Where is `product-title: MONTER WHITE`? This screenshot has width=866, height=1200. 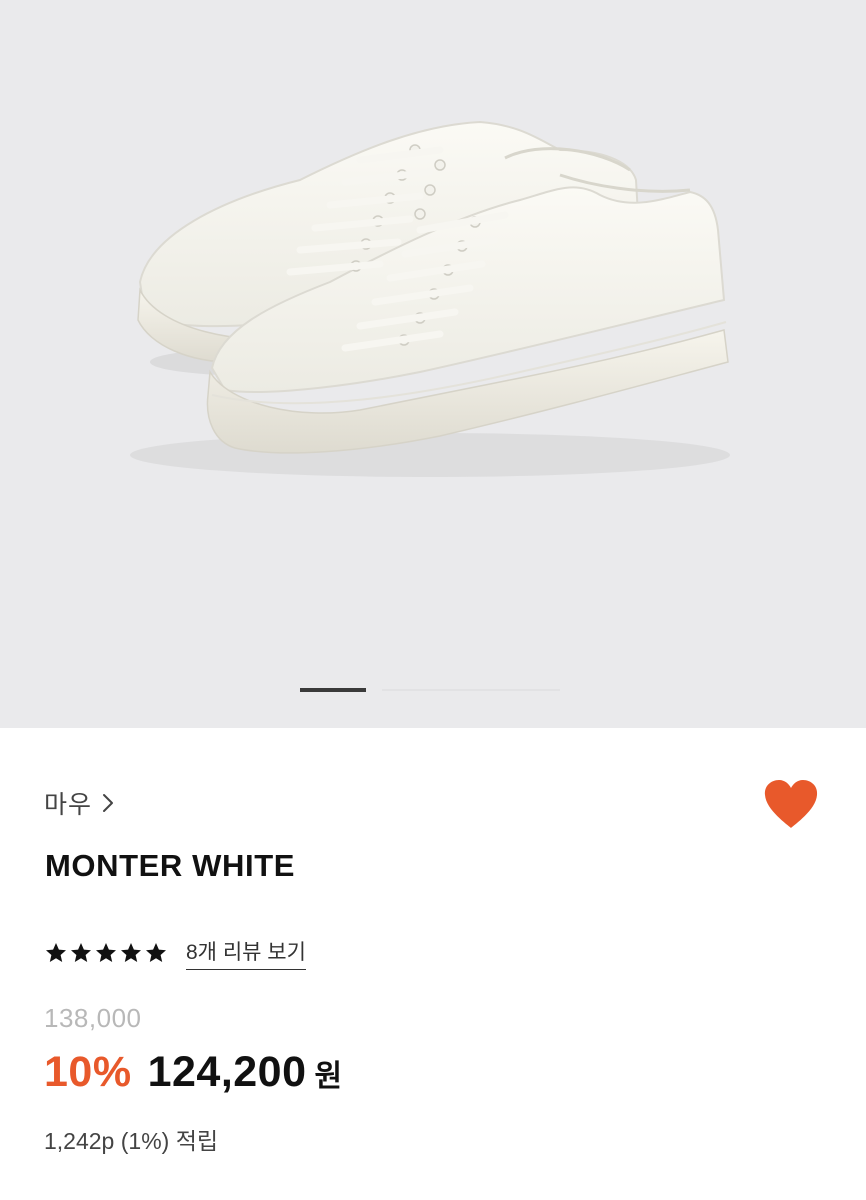 product-title: MONTER WHITE is located at coordinates (170, 865).